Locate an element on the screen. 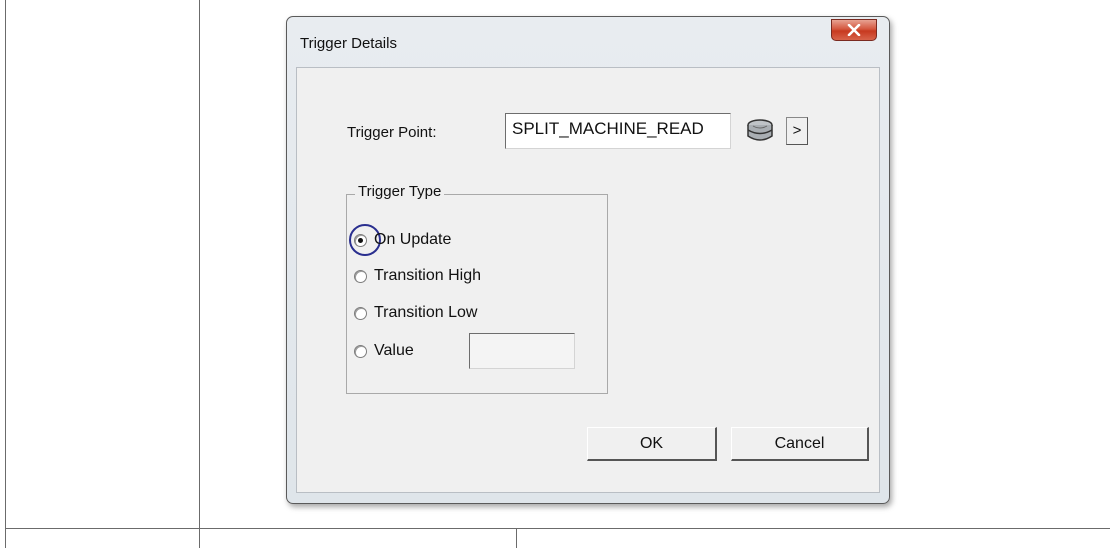 The image size is (1110, 548). browse-button is located at coordinates (760, 131).